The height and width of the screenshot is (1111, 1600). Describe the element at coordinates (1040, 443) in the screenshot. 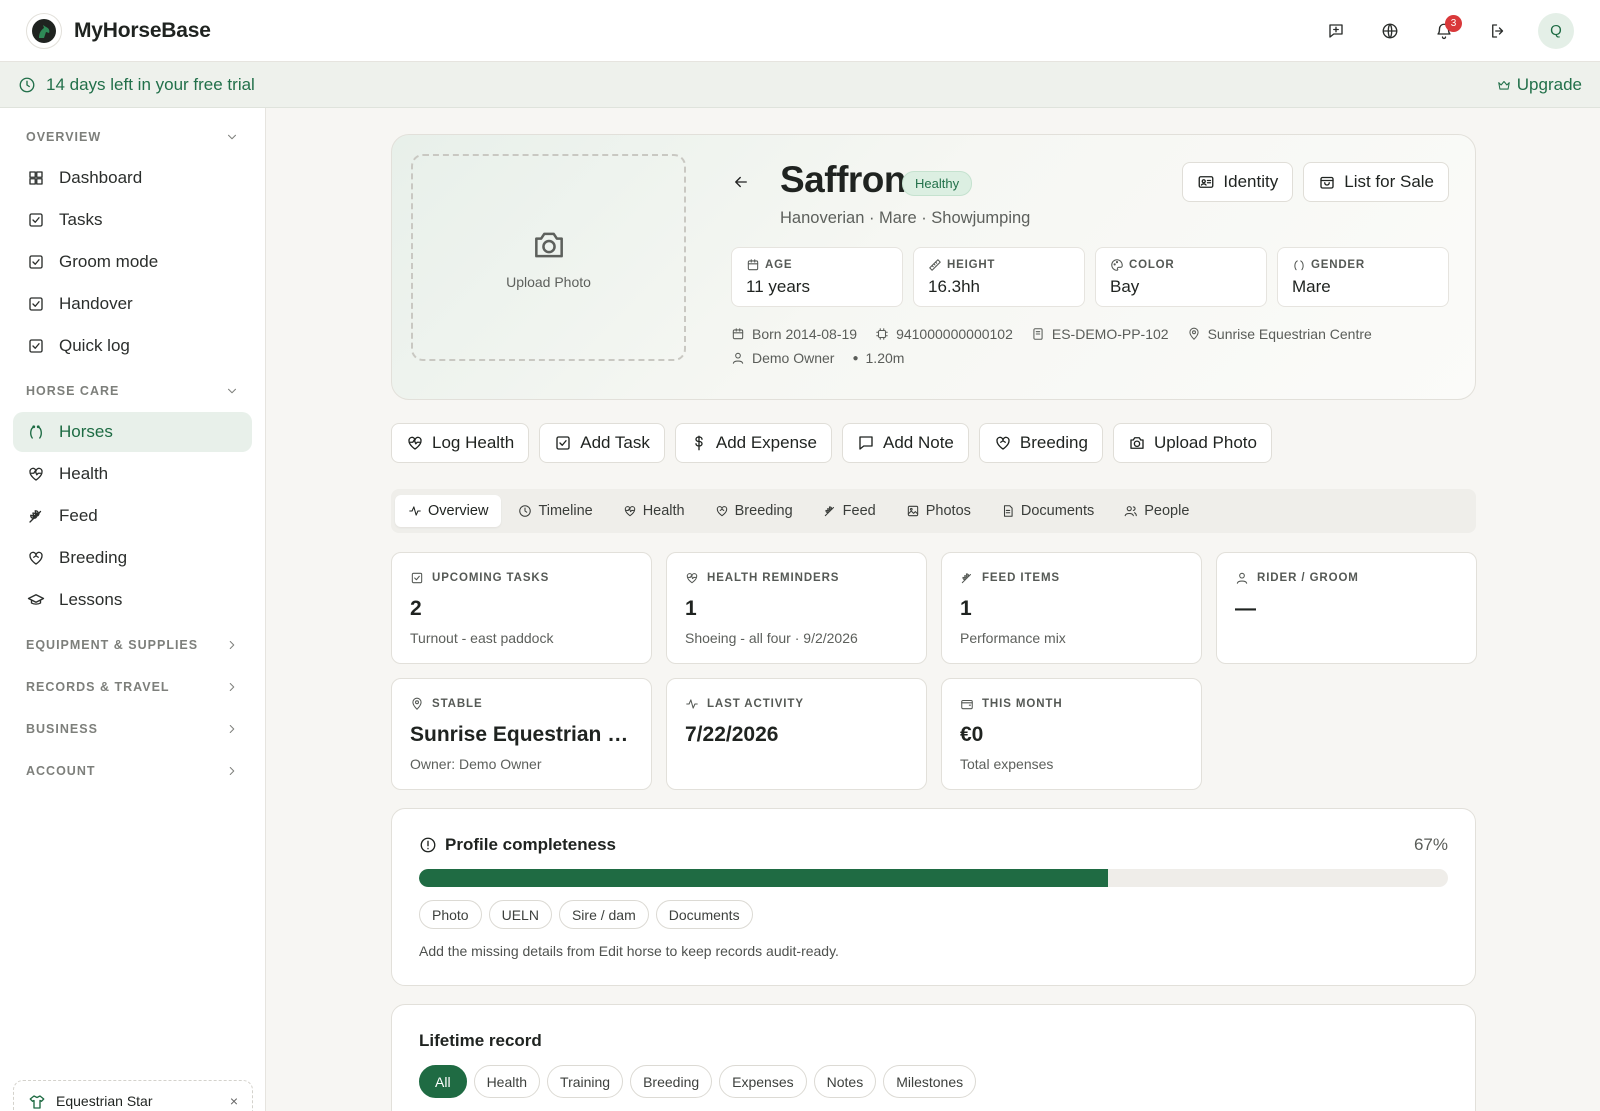

I see `breeding-button: Breeding` at that location.